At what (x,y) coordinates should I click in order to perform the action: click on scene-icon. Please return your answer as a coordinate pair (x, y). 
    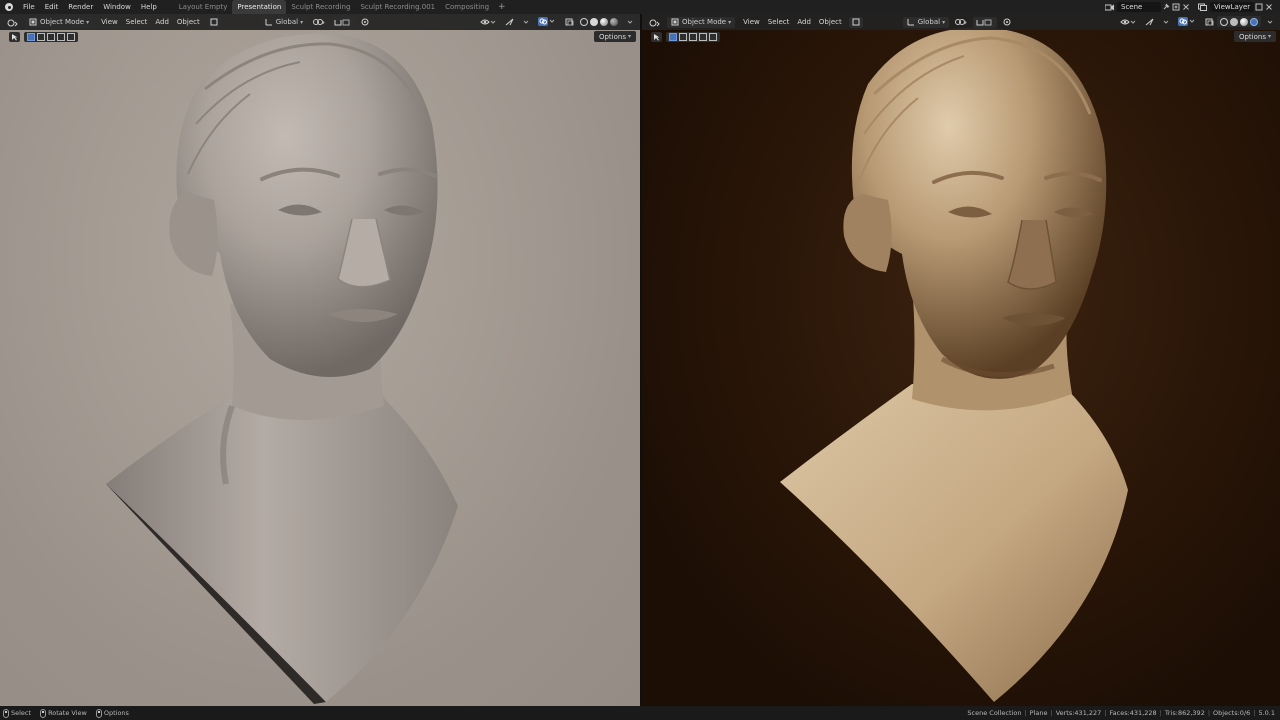
    Looking at the image, I should click on (1109, 7).